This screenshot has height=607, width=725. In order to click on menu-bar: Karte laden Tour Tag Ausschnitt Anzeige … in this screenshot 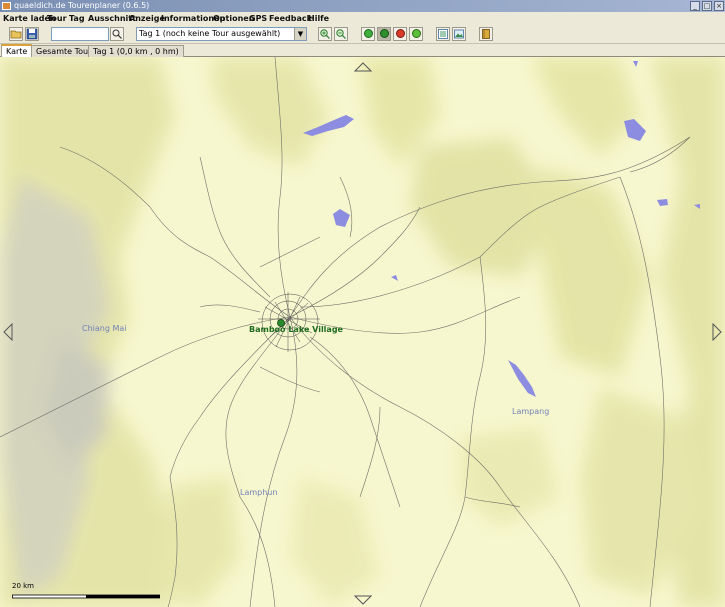, I will do `click(362, 18)`.